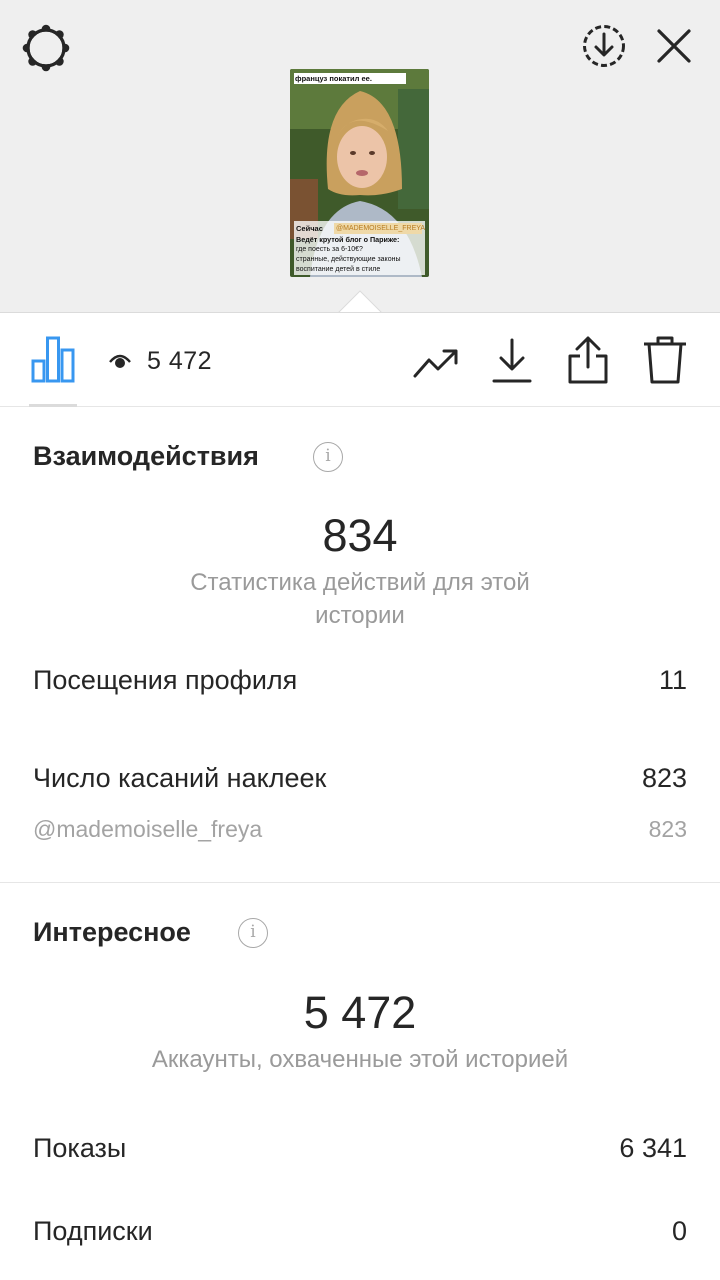 The image size is (720, 1280). I want to click on interactions-total: 834, so click(360, 535).